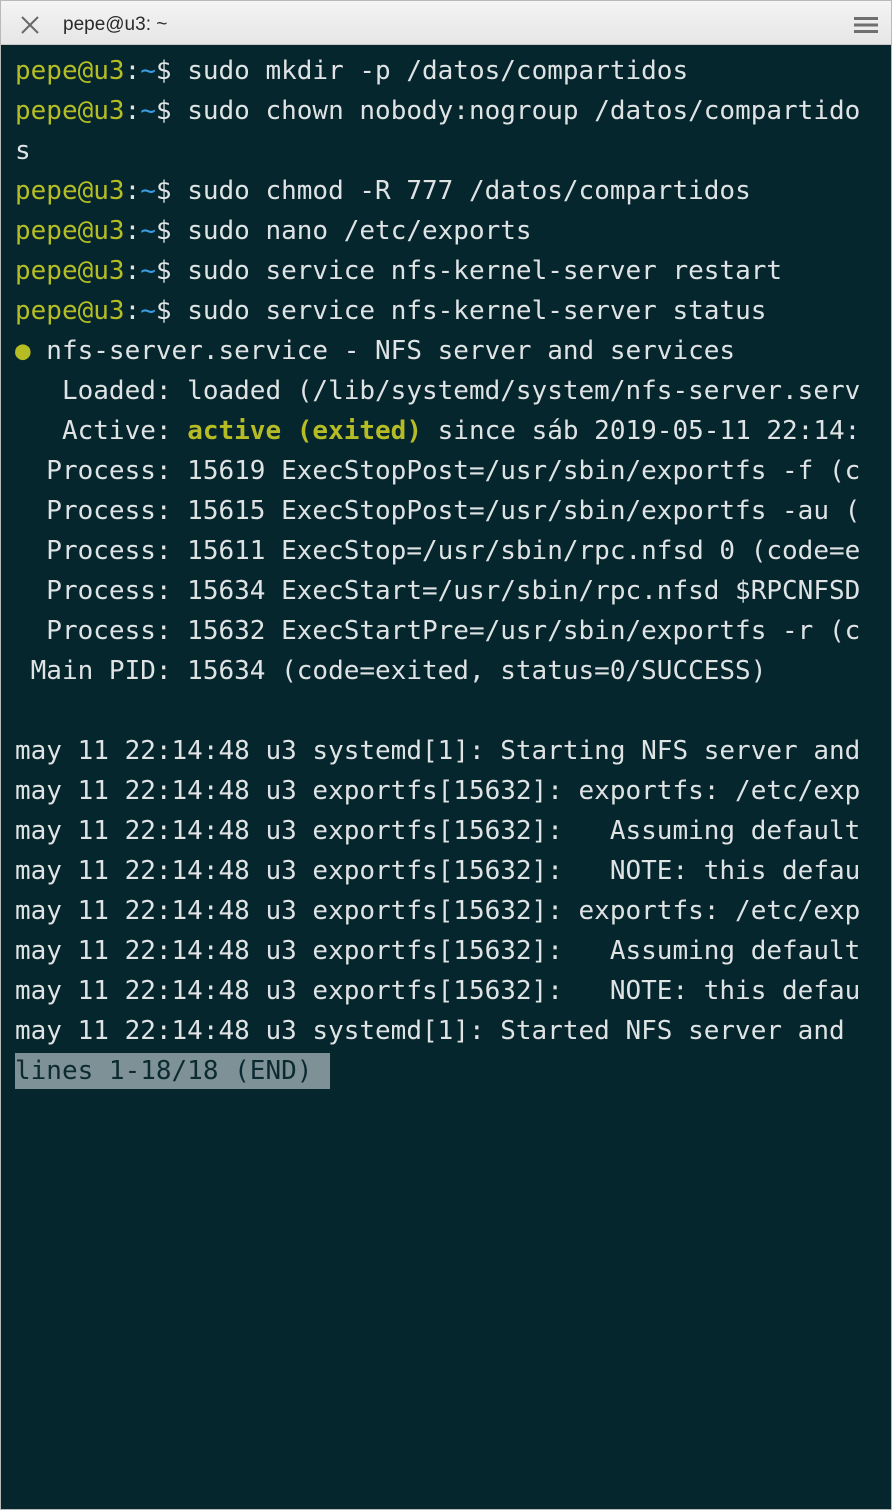 The height and width of the screenshot is (1510, 892). I want to click on active-label: Active:, so click(101, 431).